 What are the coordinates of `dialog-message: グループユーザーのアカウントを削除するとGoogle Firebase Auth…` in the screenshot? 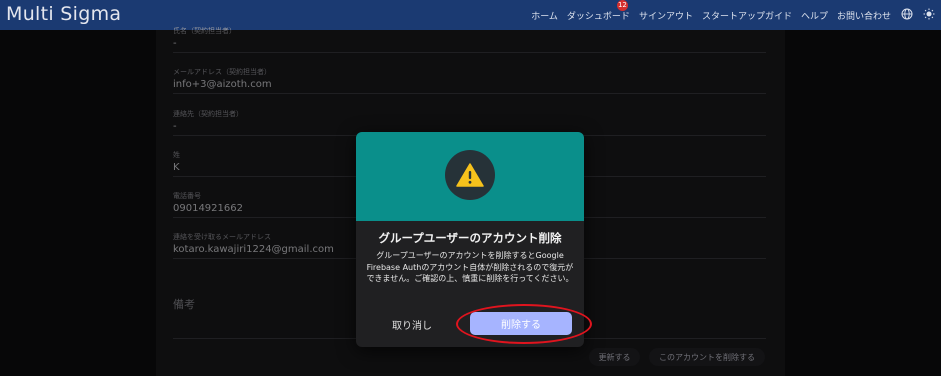 It's located at (470, 267).